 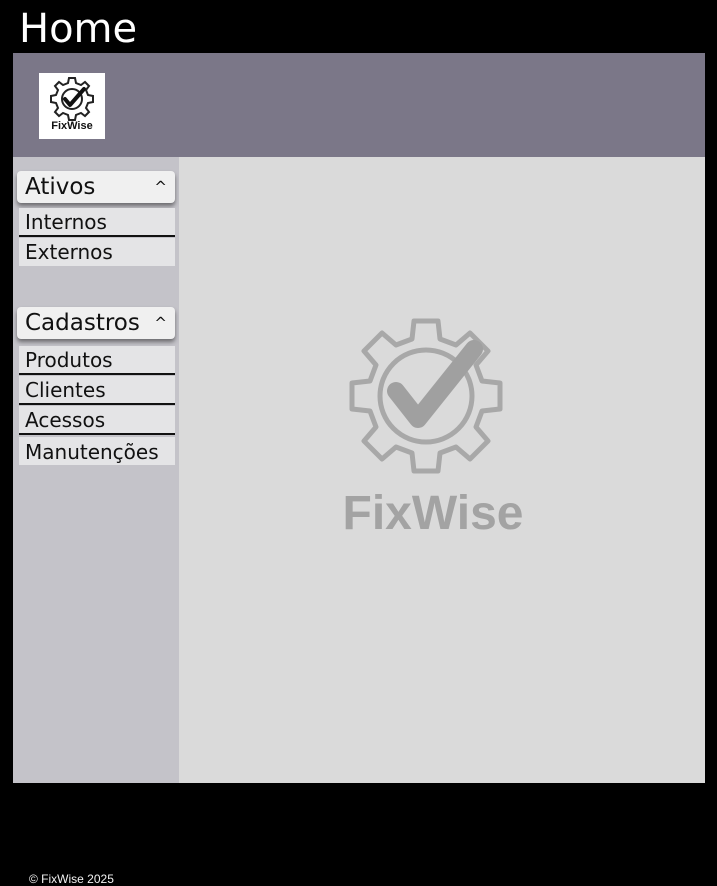 What do you see at coordinates (82, 323) in the screenshot?
I see `section-cadastros-label: Cadastros` at bounding box center [82, 323].